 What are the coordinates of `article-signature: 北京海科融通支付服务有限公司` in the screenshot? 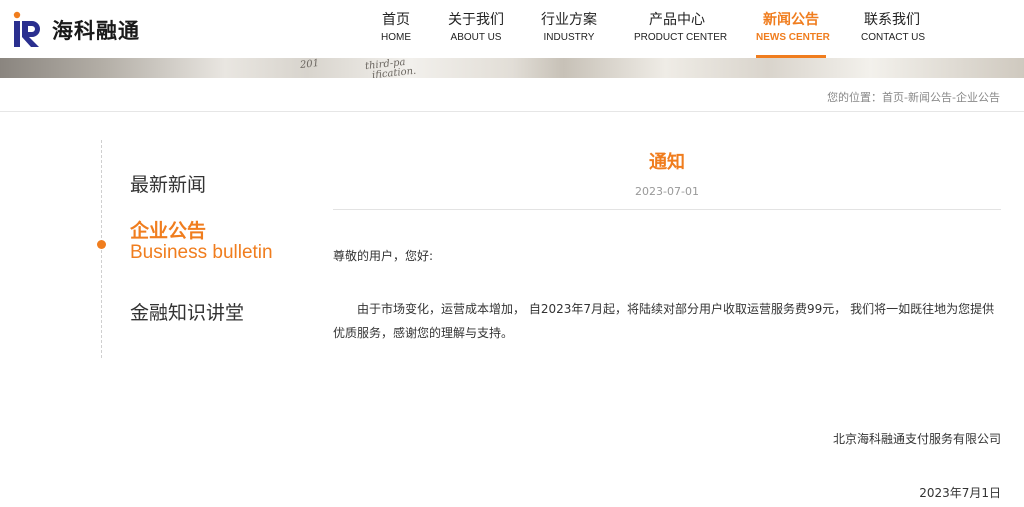 It's located at (916, 439).